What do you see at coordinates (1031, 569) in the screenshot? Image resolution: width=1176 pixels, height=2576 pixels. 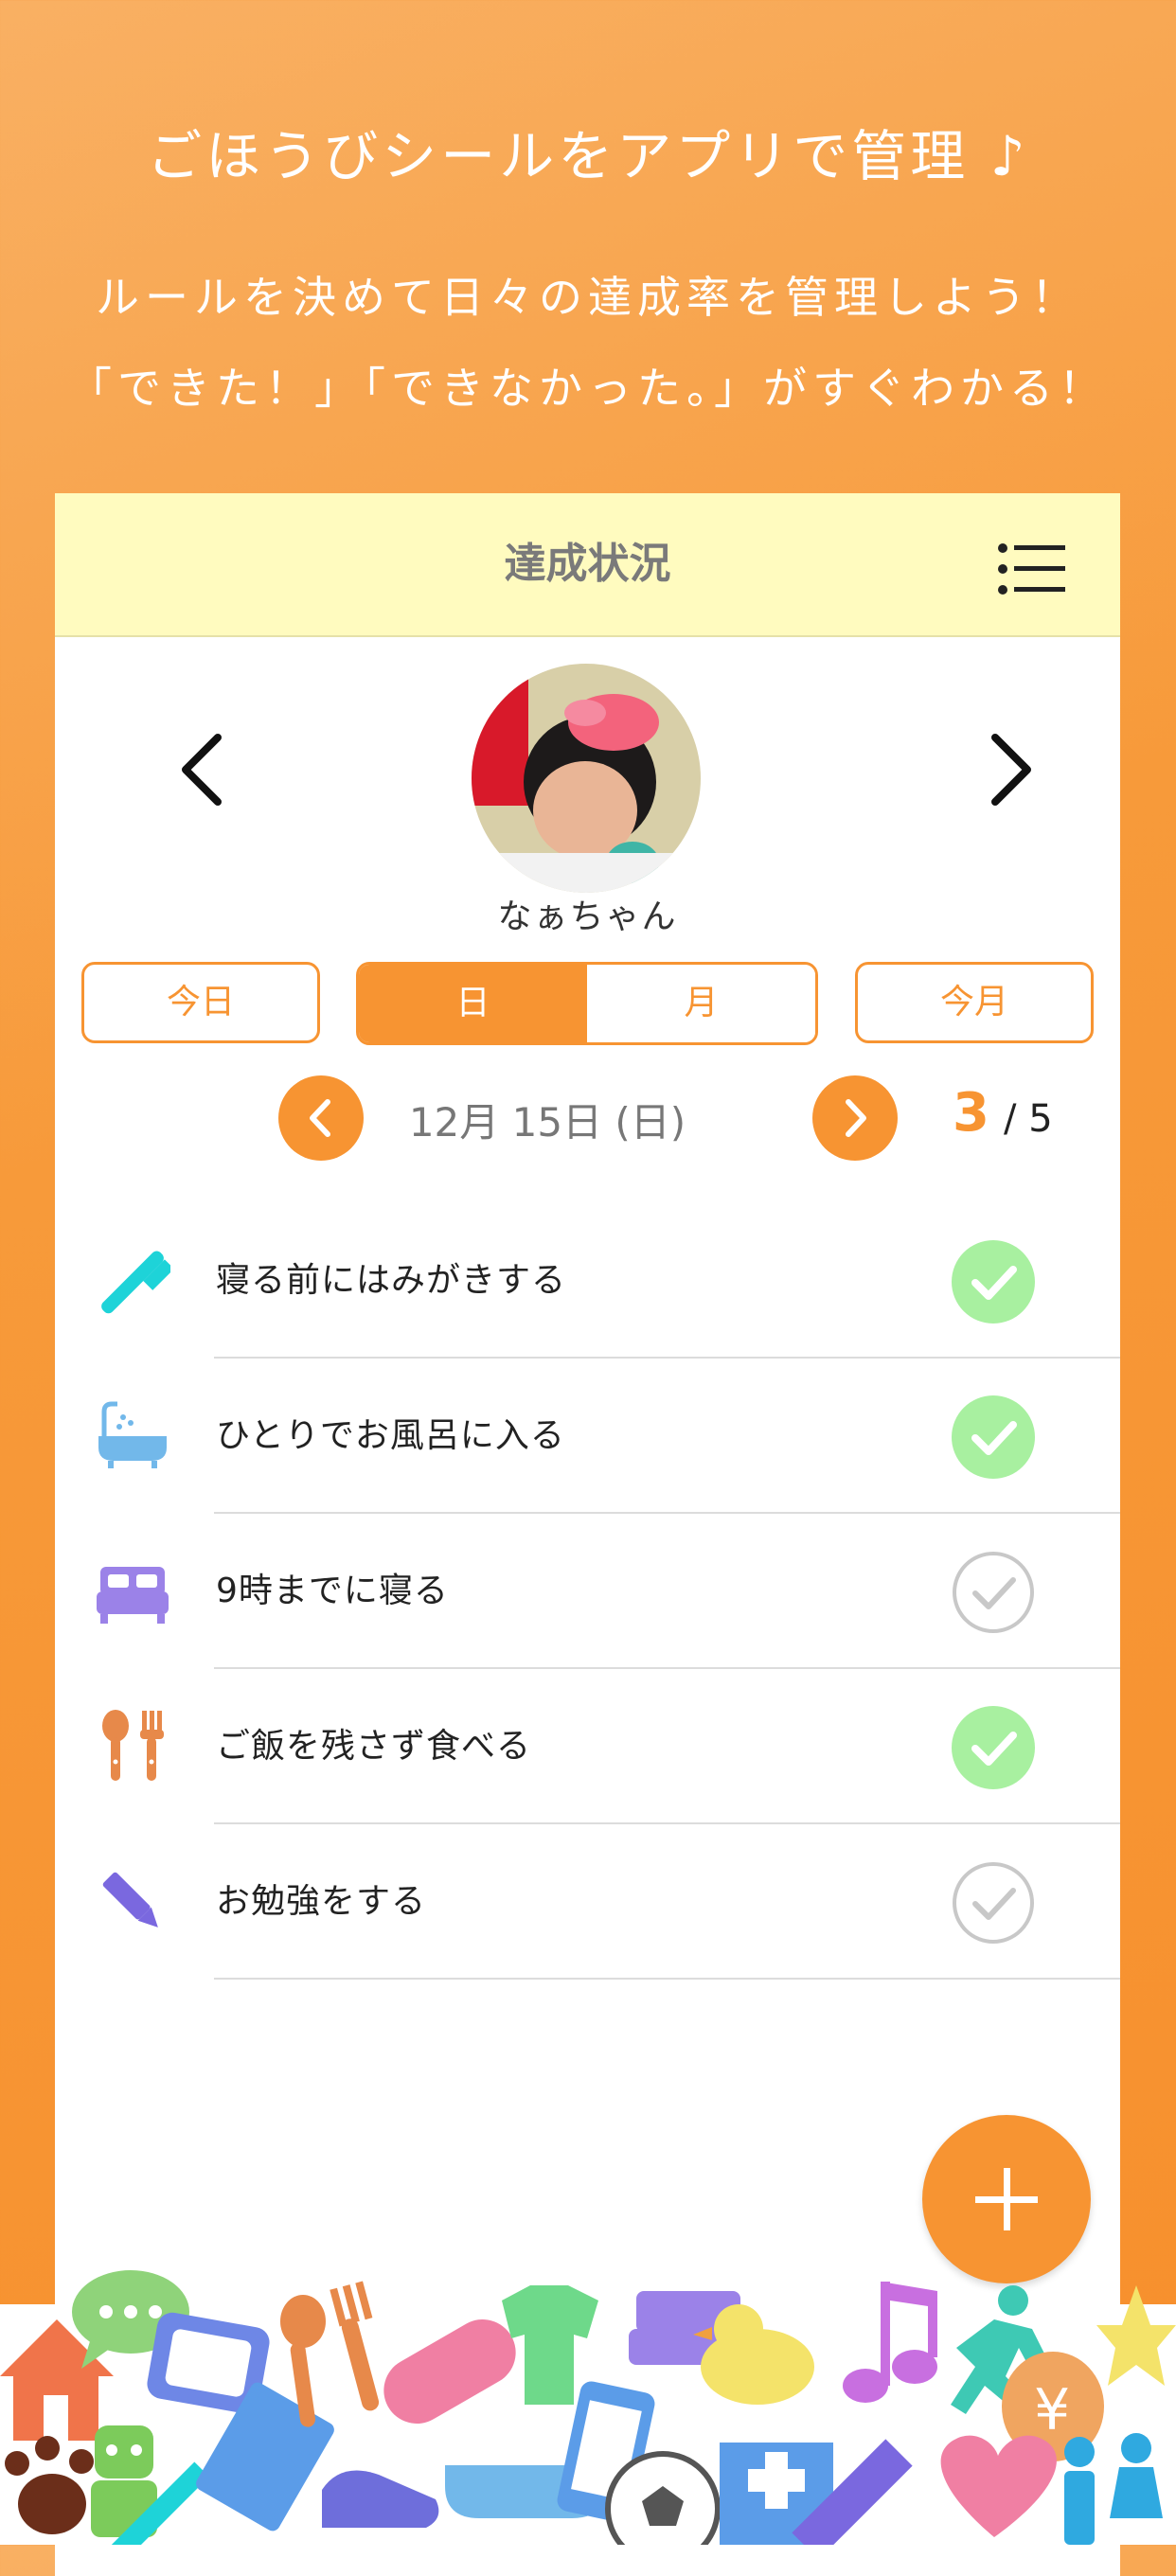 I see `list-menu-icon` at bounding box center [1031, 569].